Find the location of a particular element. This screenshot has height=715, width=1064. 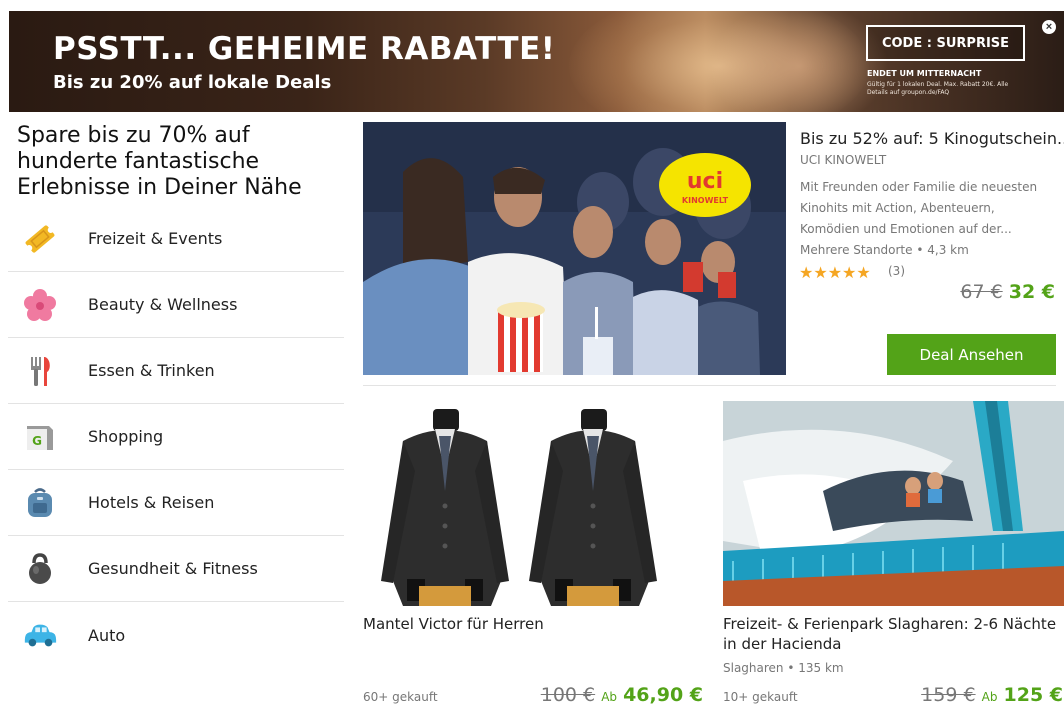

banner-subline: Bis zu 20% auf lokale Deals is located at coordinates (192, 82).